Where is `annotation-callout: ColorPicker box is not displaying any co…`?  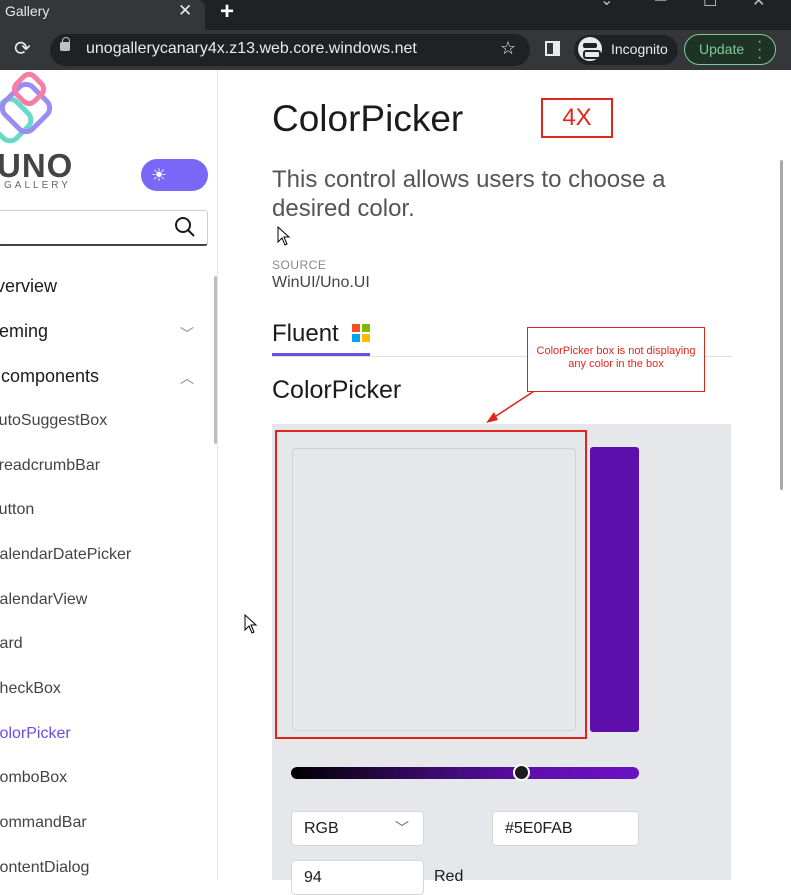 annotation-callout: ColorPicker box is not displaying any co… is located at coordinates (616, 359).